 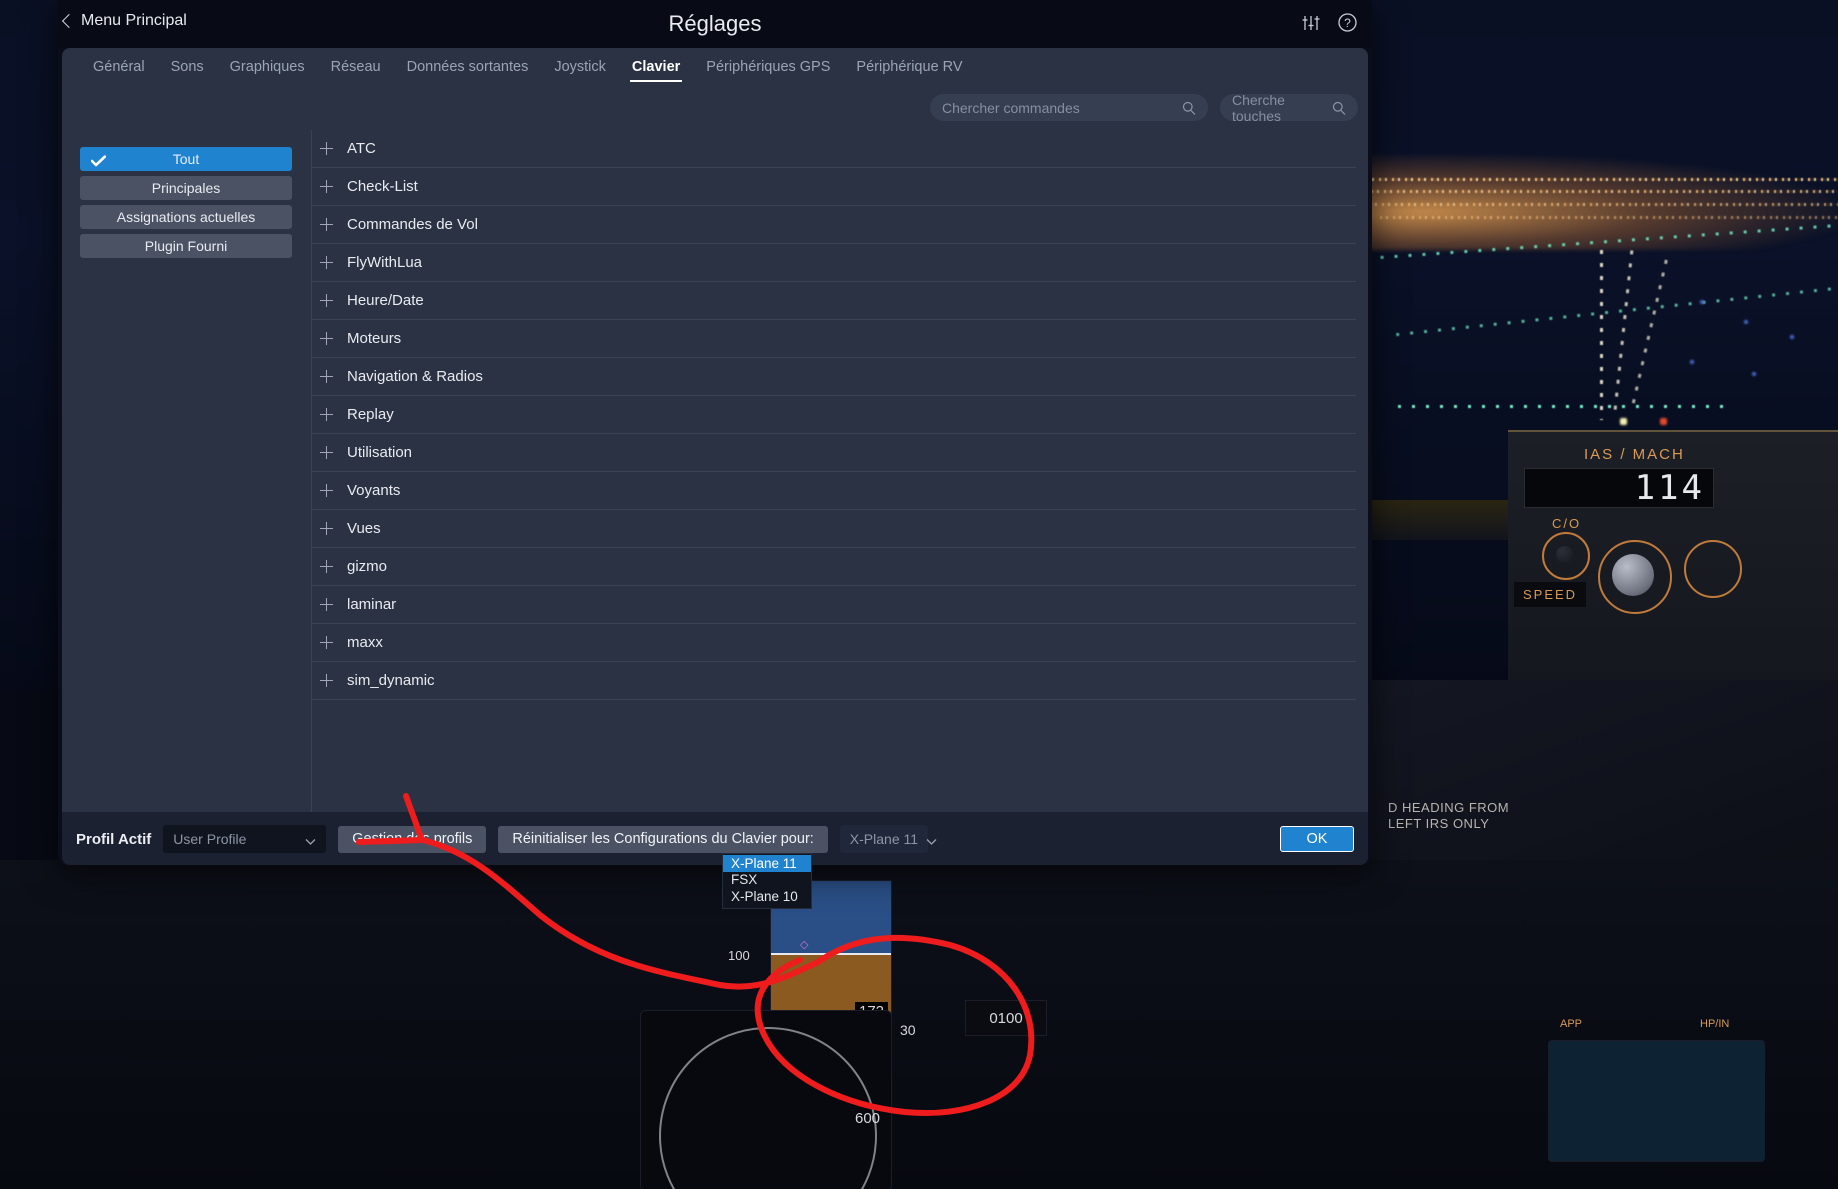 What do you see at coordinates (834, 491) in the screenshot?
I see `category-row-voyants: Voyants` at bounding box center [834, 491].